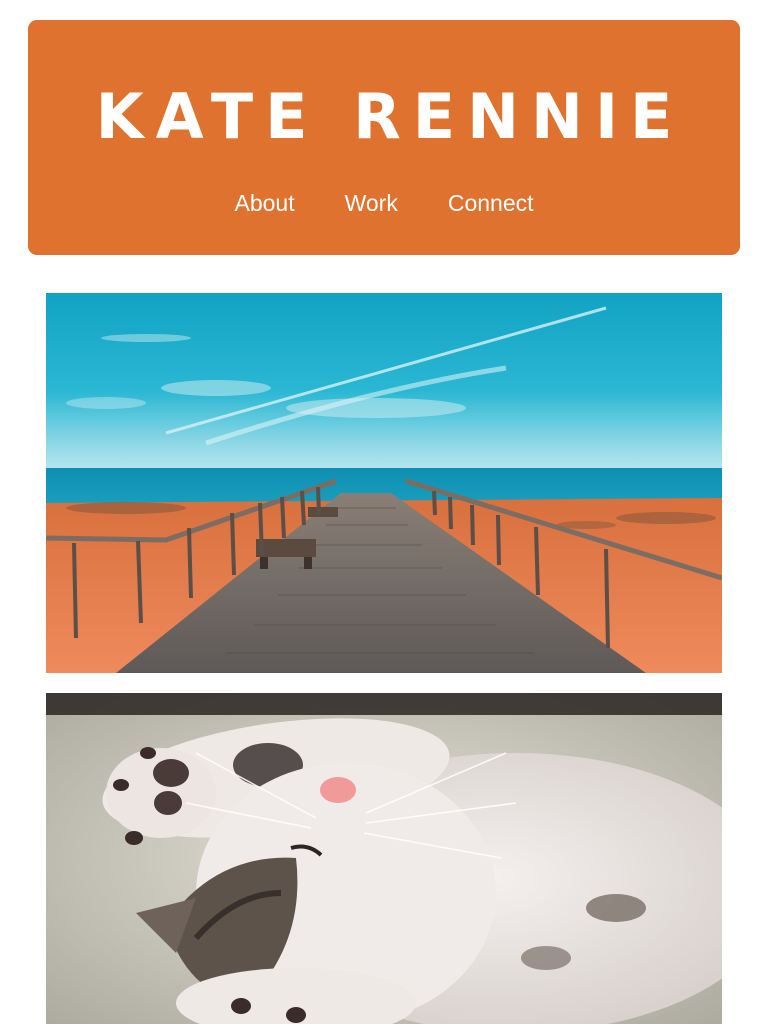 This screenshot has width=768, height=1024. What do you see at coordinates (264, 203) in the screenshot?
I see `nav-link-about: About` at bounding box center [264, 203].